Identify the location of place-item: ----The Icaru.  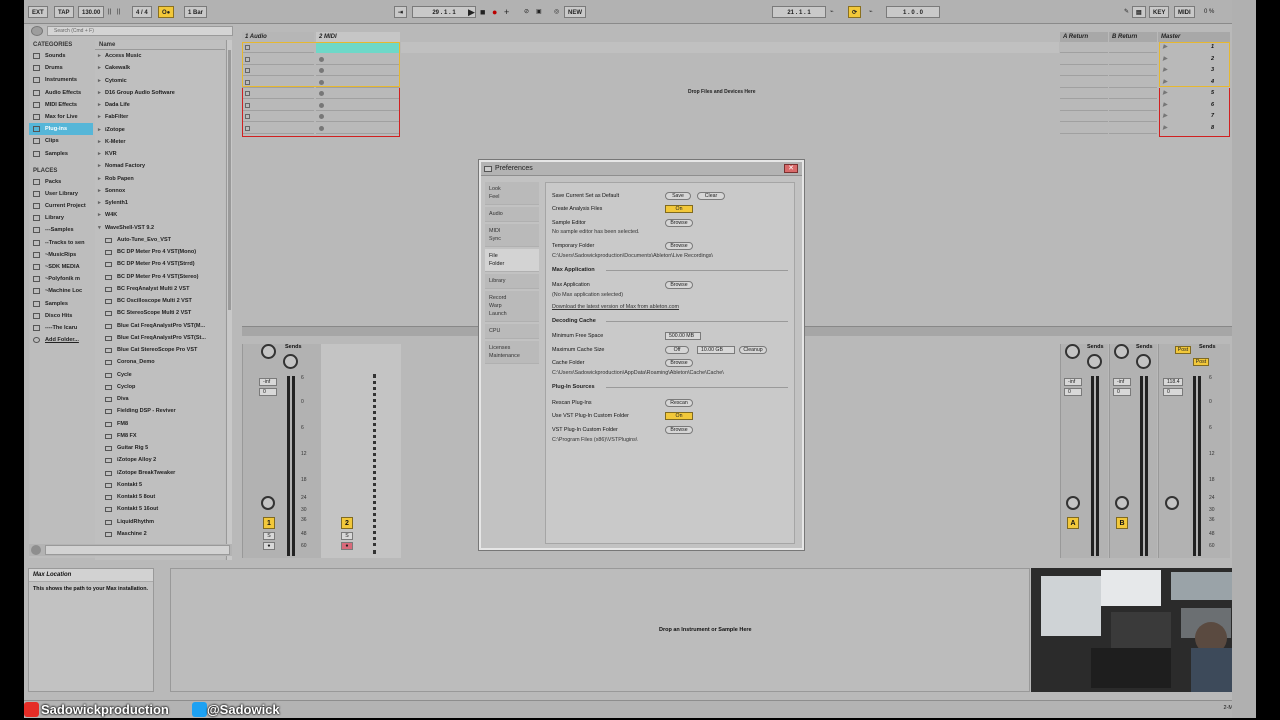
(61, 328).